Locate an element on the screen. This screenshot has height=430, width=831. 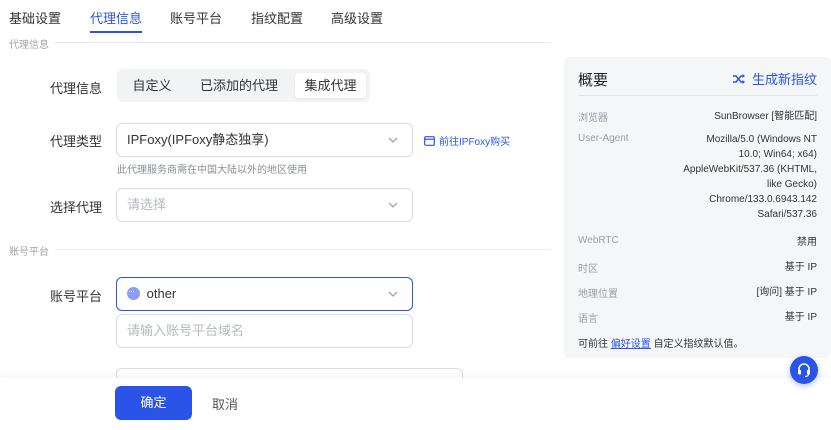
kv-value-webrtc: 禁用 is located at coordinates (807, 242).